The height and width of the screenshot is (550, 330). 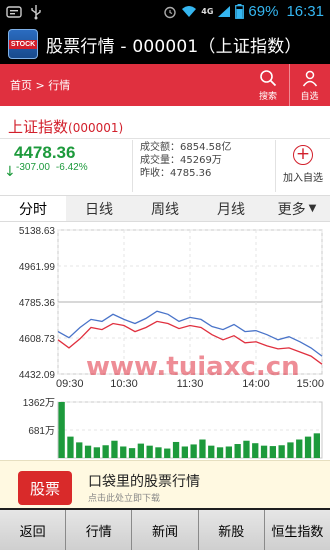 What do you see at coordinates (303, 155) in the screenshot?
I see `plus-icon: +` at bounding box center [303, 155].